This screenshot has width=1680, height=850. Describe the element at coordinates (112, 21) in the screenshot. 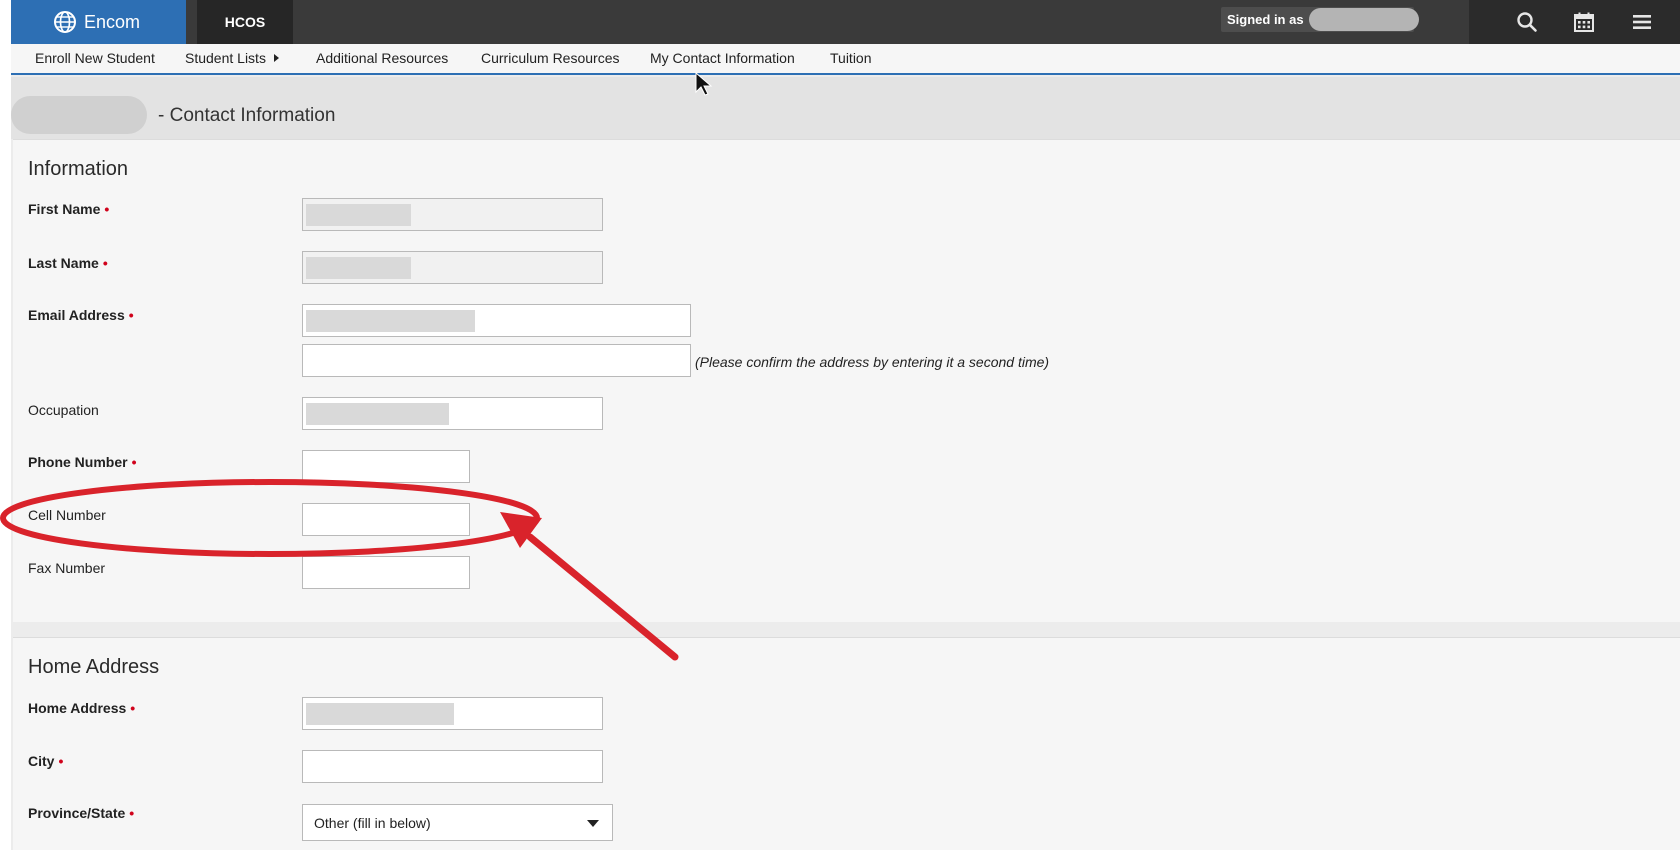

I see `brand-name: Encom` at that location.